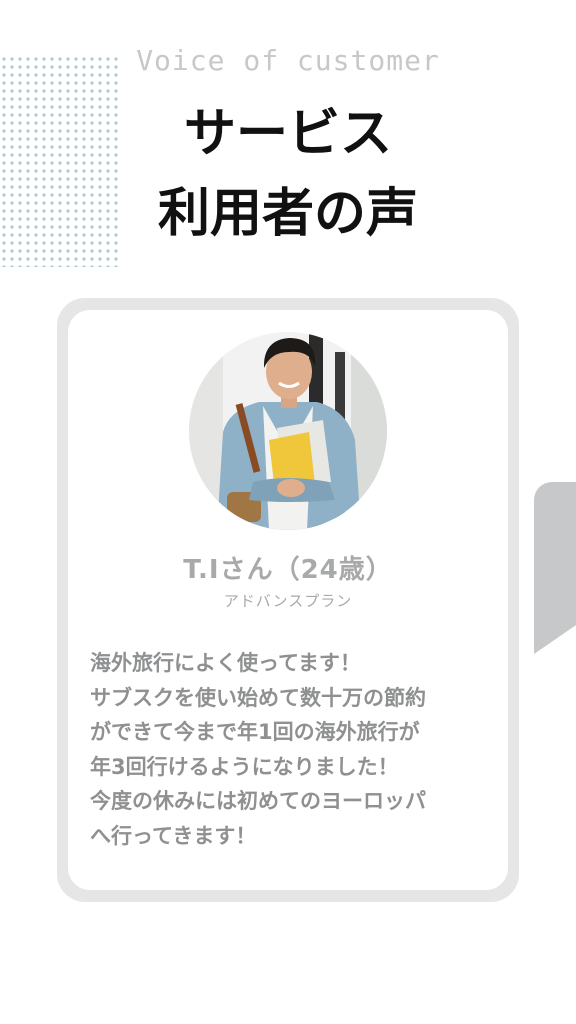 This screenshot has width=576, height=1024. What do you see at coordinates (287, 134) in the screenshot?
I see `page-title-line-1: サービス` at bounding box center [287, 134].